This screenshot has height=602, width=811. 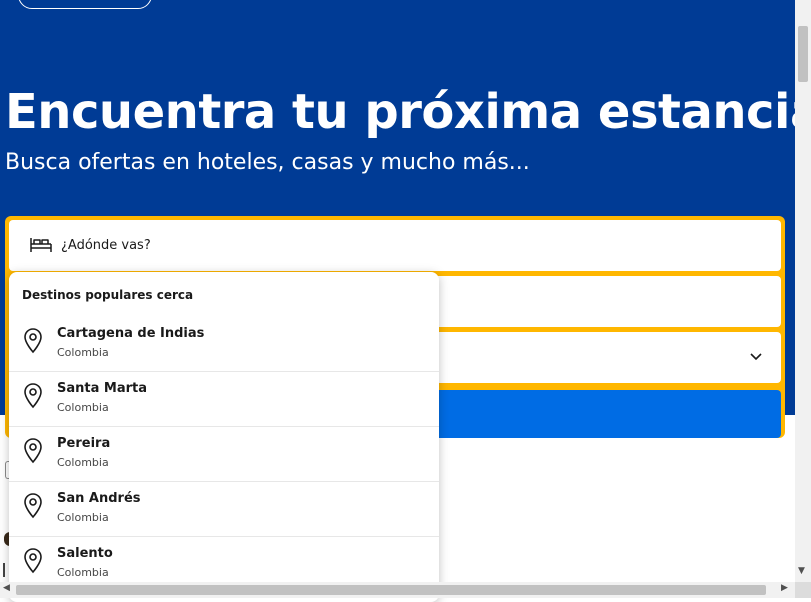 What do you see at coordinates (784, 588) in the screenshot?
I see `scroll-right-arrow-icon: ▶` at bounding box center [784, 588].